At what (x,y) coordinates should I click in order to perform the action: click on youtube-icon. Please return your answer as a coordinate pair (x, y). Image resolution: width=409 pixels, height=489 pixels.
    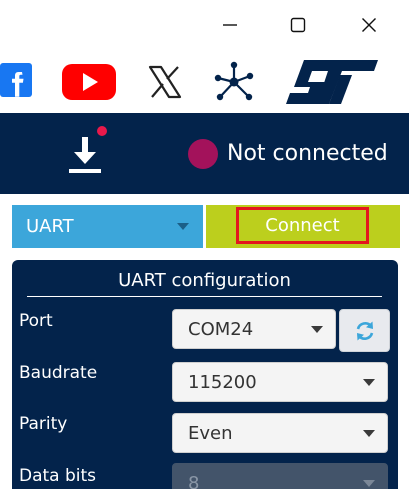
    Looking at the image, I should click on (89, 82).